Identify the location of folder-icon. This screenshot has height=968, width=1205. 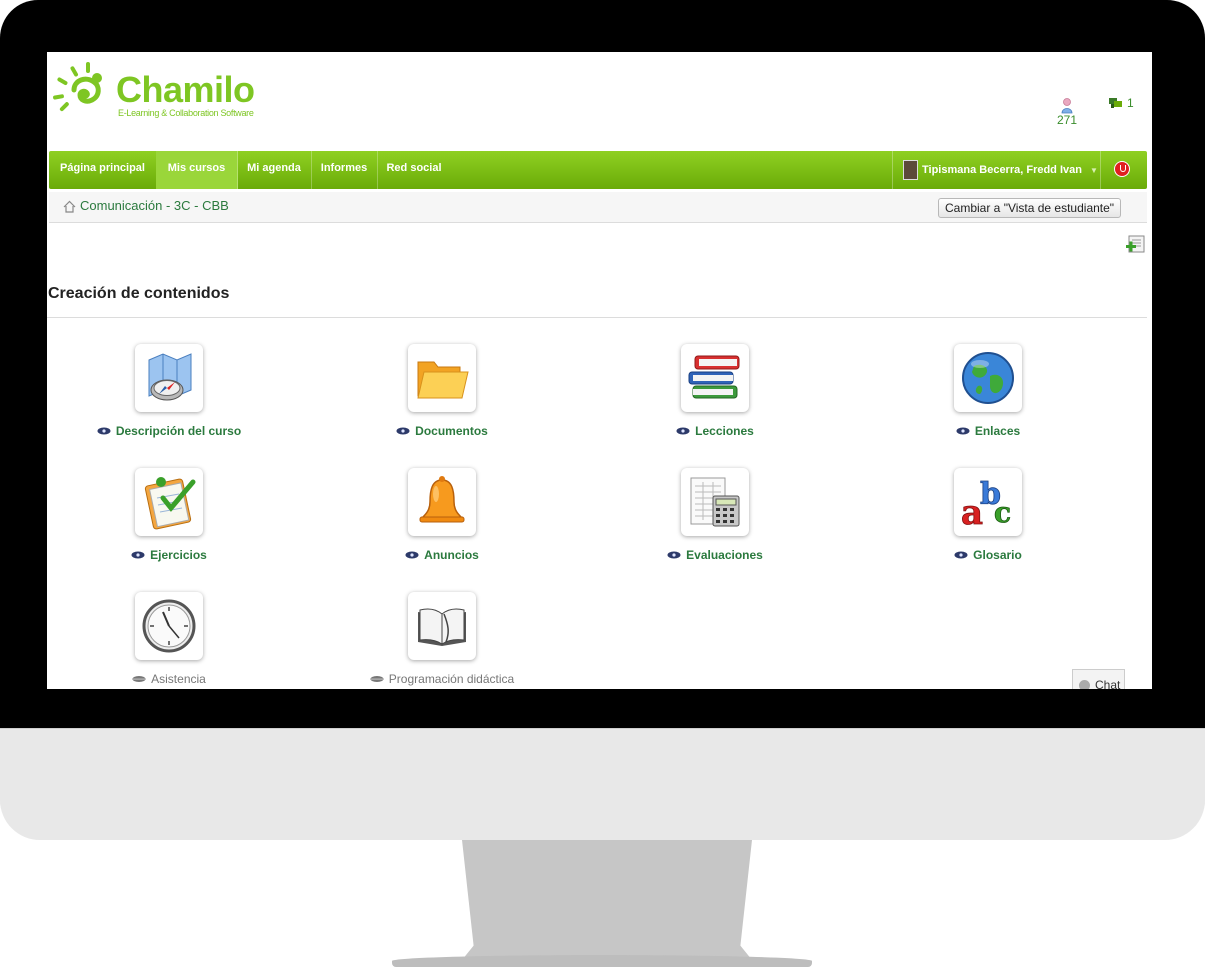
(443, 380).